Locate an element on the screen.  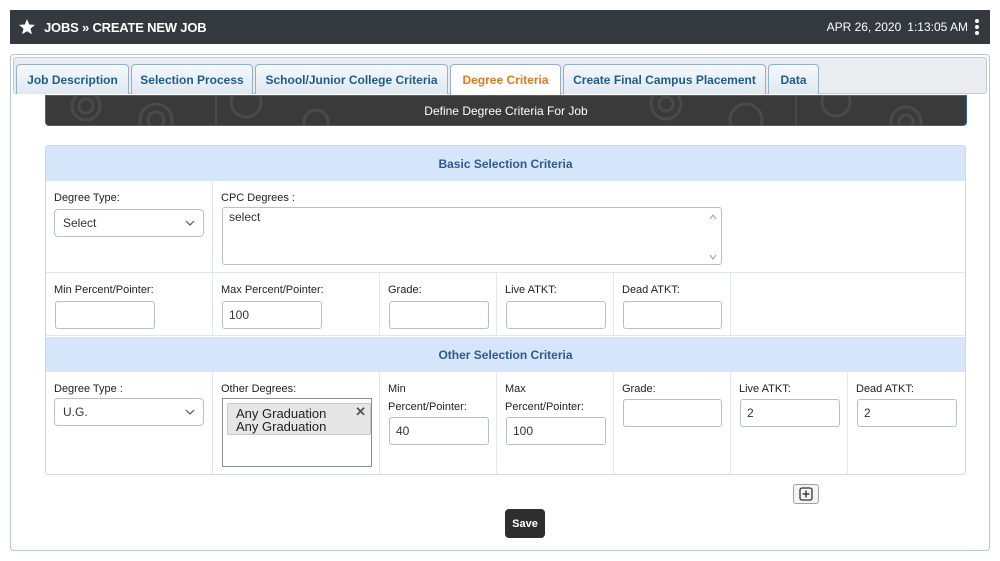
tab-degree-criteria: Degree Criteria is located at coordinates (505, 79).